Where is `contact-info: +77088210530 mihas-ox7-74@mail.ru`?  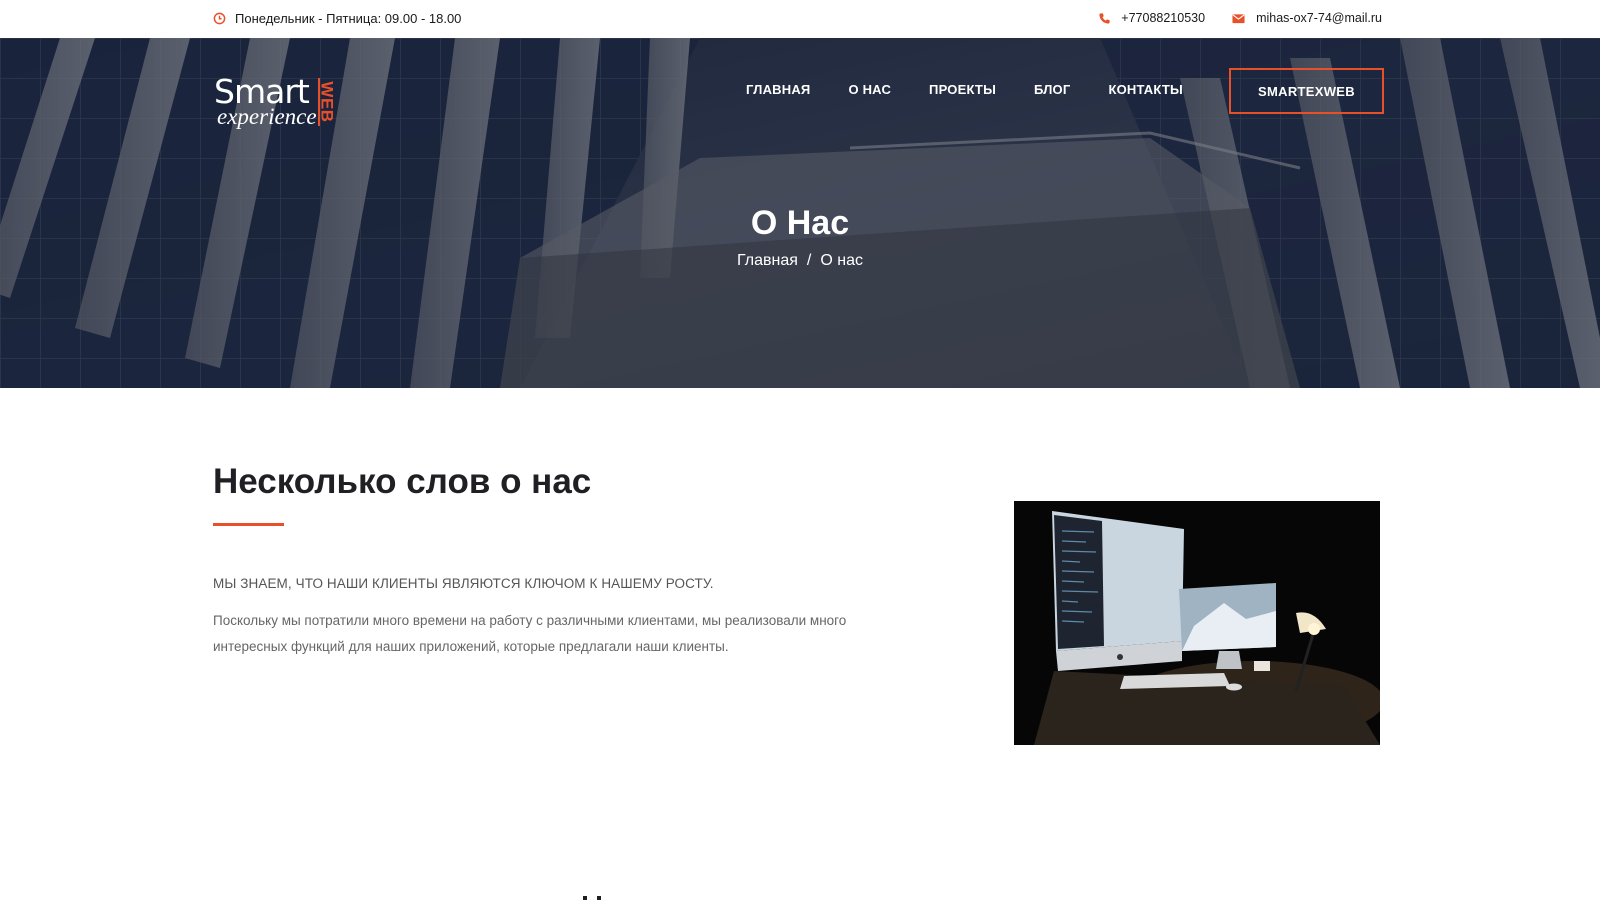 contact-info: +77088210530 mihas-ox7-74@mail.ru is located at coordinates (1240, 18).